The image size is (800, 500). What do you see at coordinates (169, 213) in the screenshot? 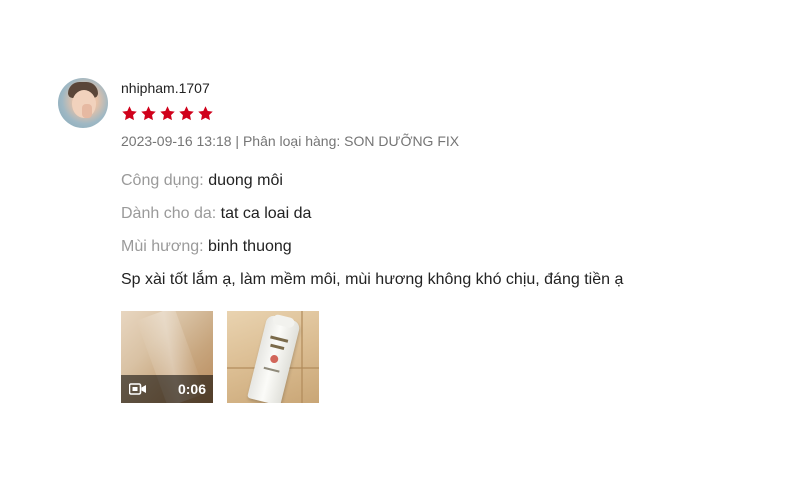
I see `attribute-key: Dành cho da:` at bounding box center [169, 213].